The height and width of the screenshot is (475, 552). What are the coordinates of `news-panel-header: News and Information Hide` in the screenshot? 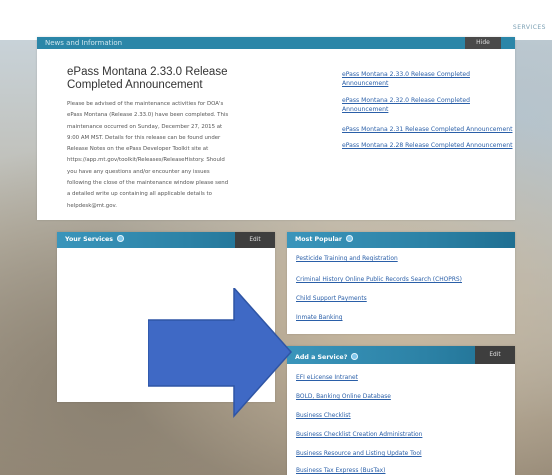 It's located at (276, 43).